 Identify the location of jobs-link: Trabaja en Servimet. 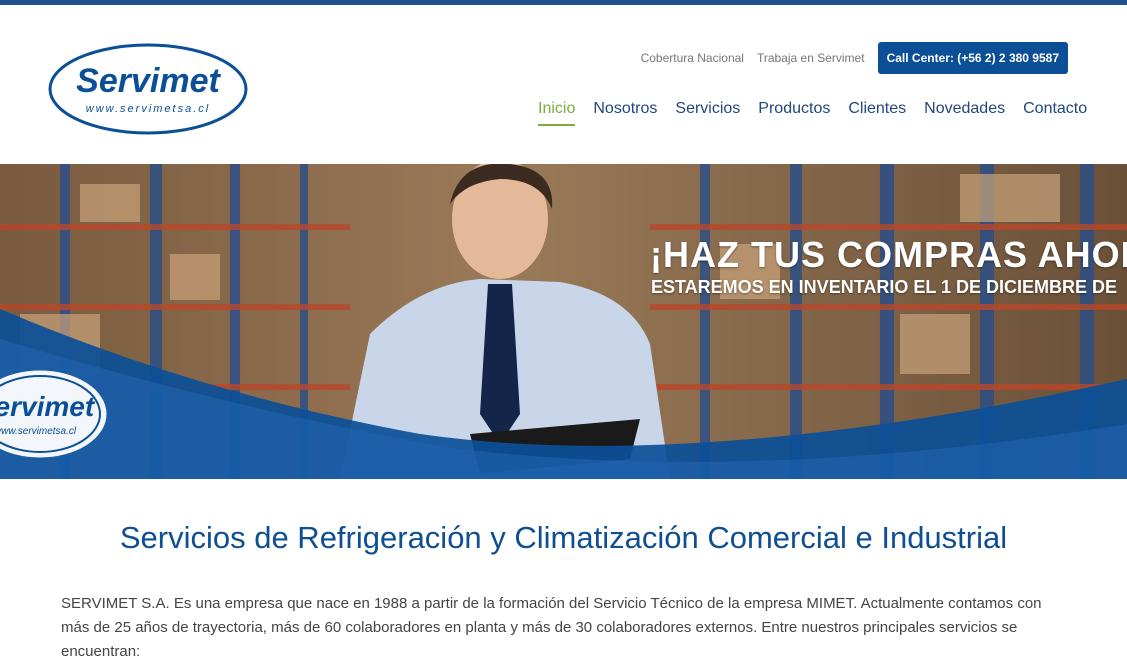
(811, 58).